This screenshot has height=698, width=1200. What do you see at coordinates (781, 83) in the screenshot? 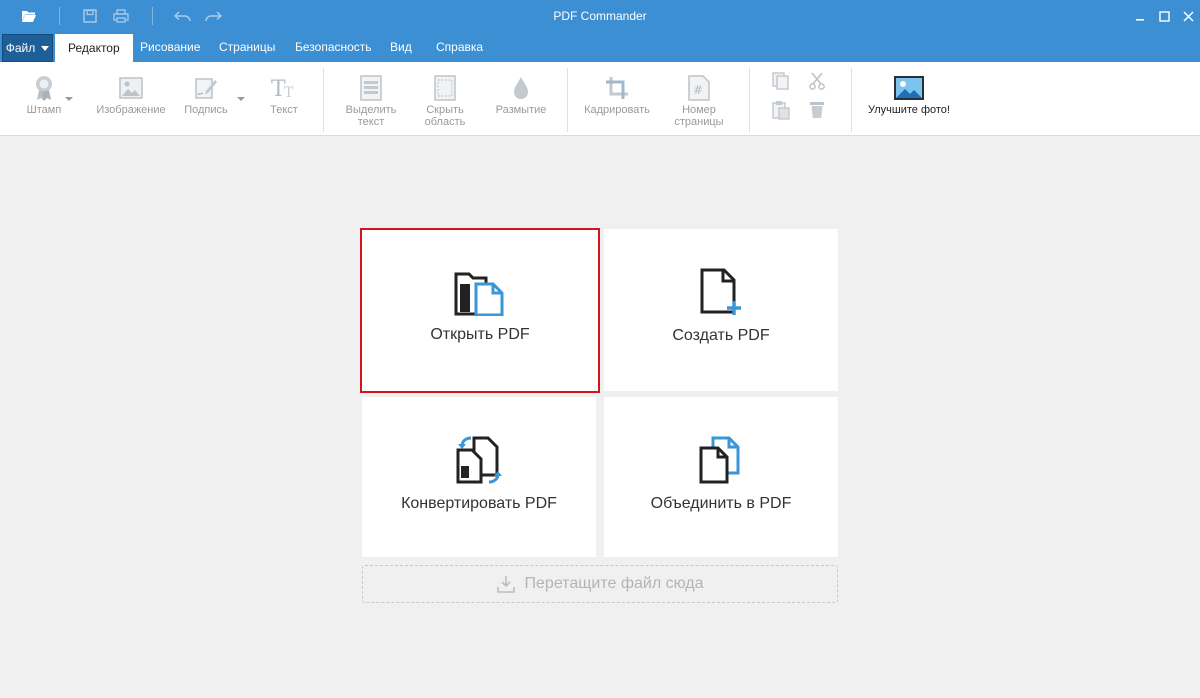
I see `copy-icon` at bounding box center [781, 83].